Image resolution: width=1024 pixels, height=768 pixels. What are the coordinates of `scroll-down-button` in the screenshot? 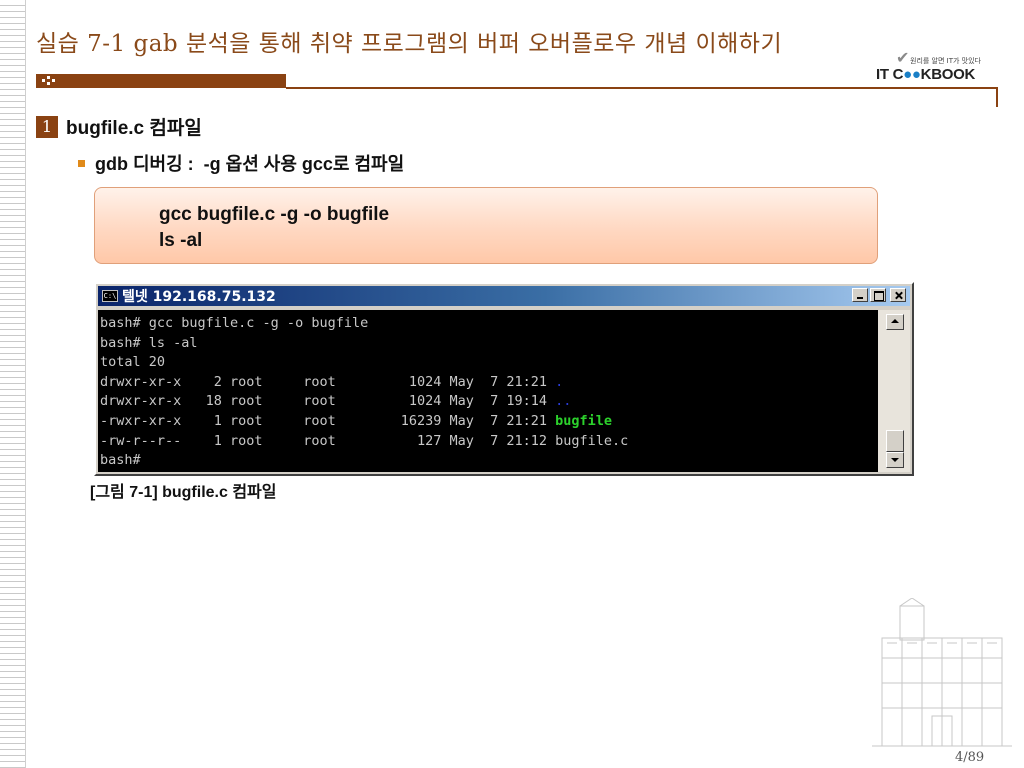 It's located at (895, 460).